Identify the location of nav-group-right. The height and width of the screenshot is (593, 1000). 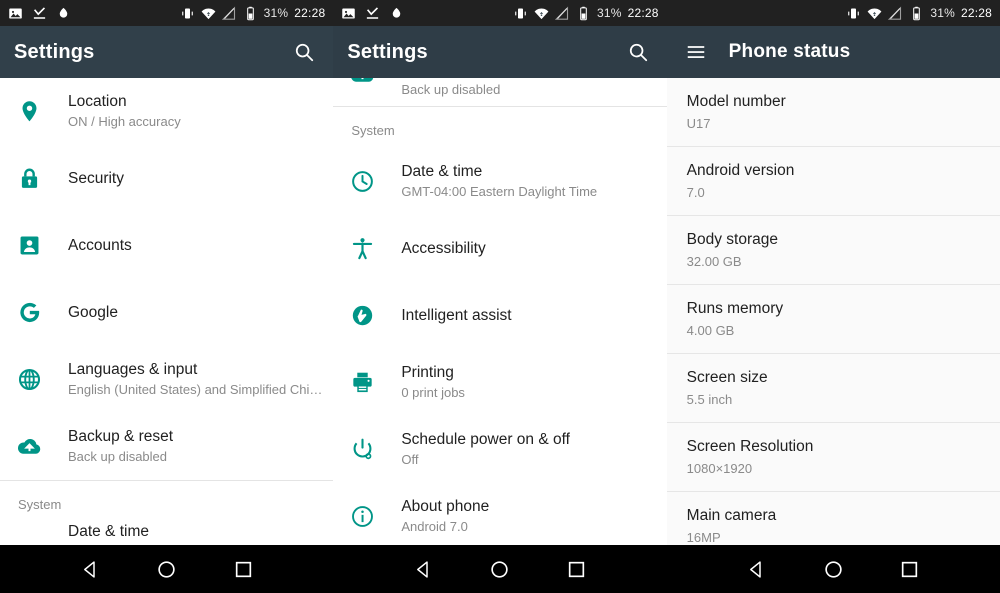
(833, 569).